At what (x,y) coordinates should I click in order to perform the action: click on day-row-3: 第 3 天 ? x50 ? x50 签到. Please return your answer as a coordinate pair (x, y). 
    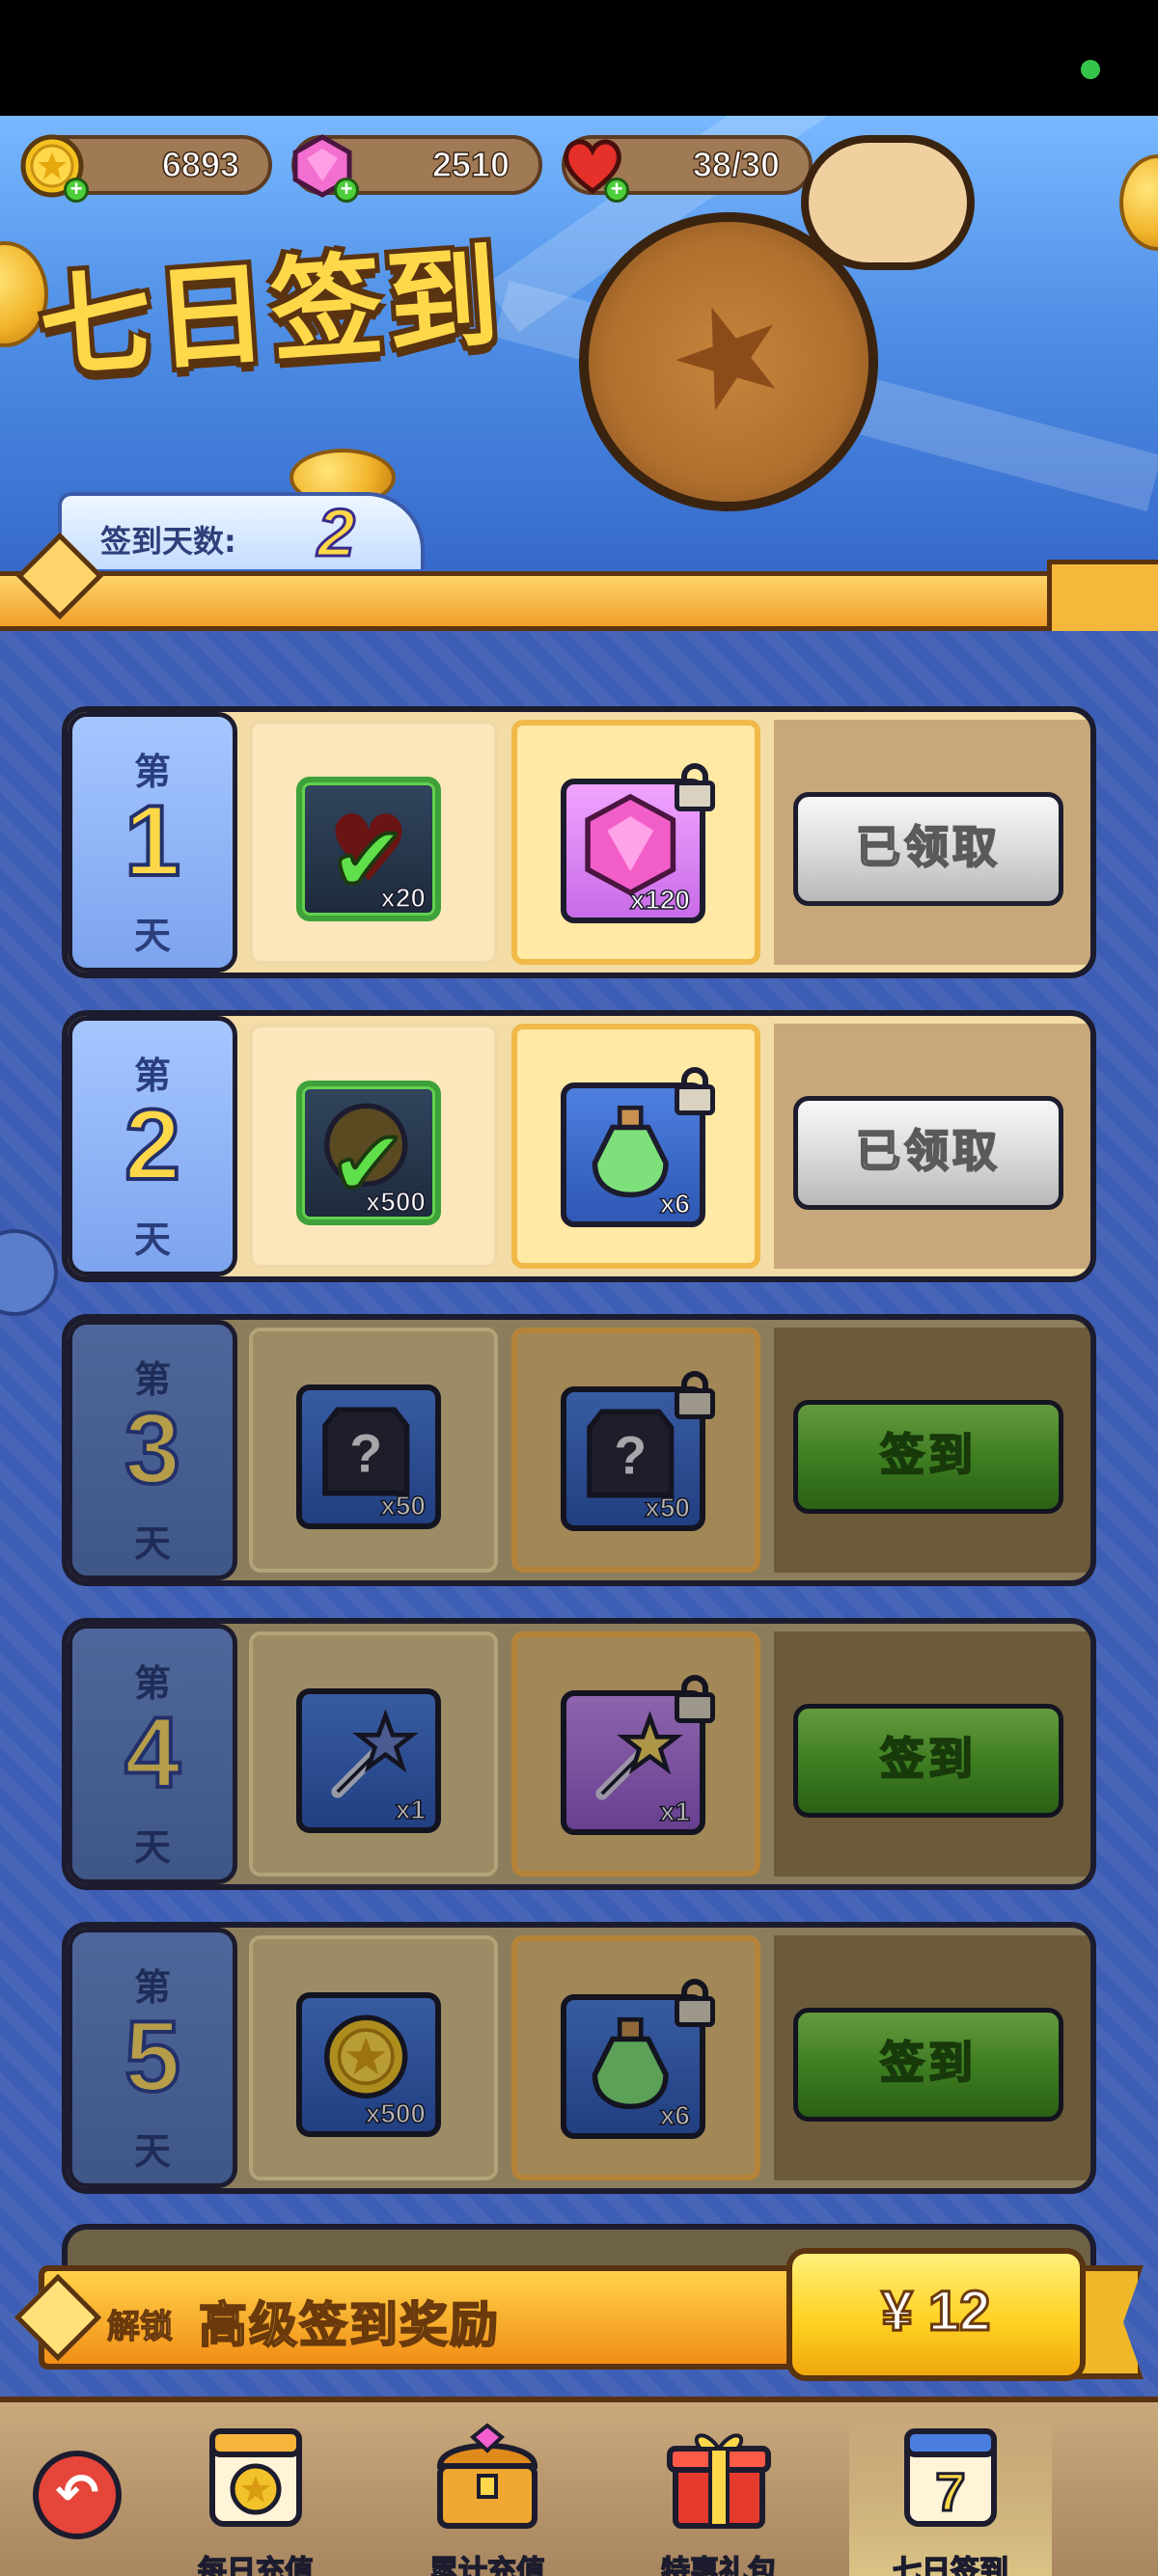
    Looking at the image, I should click on (579, 1450).